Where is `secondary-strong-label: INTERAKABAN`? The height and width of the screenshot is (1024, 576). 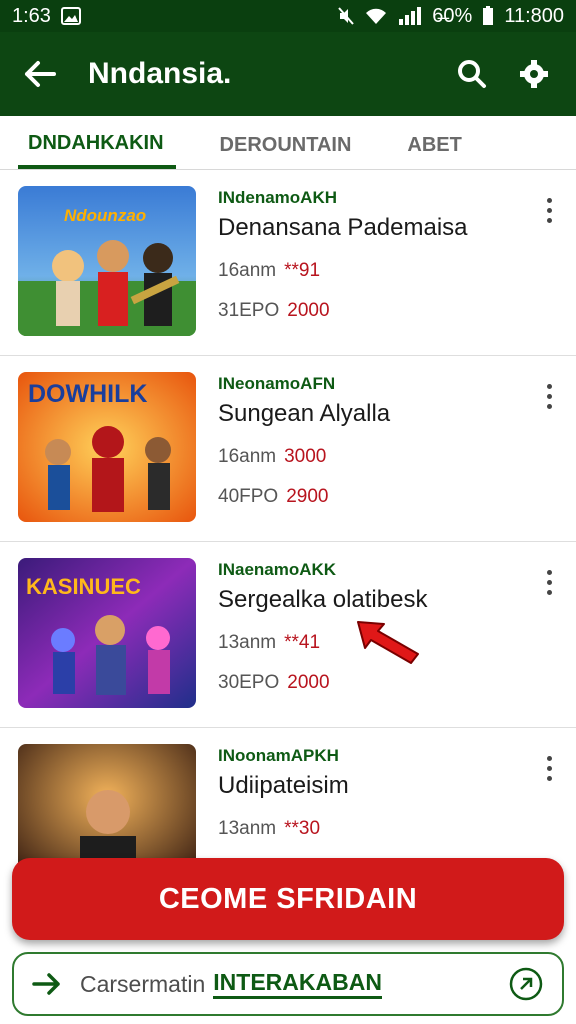 secondary-strong-label: INTERAKABAN is located at coordinates (297, 984).